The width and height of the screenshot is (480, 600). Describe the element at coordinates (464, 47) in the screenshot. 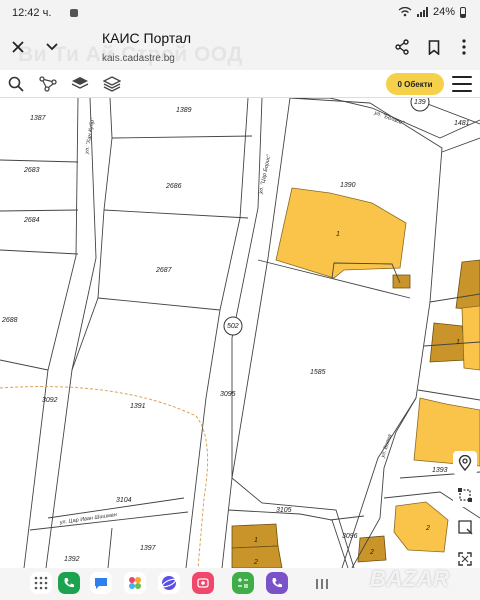

I see `more-vertical-icon` at that location.